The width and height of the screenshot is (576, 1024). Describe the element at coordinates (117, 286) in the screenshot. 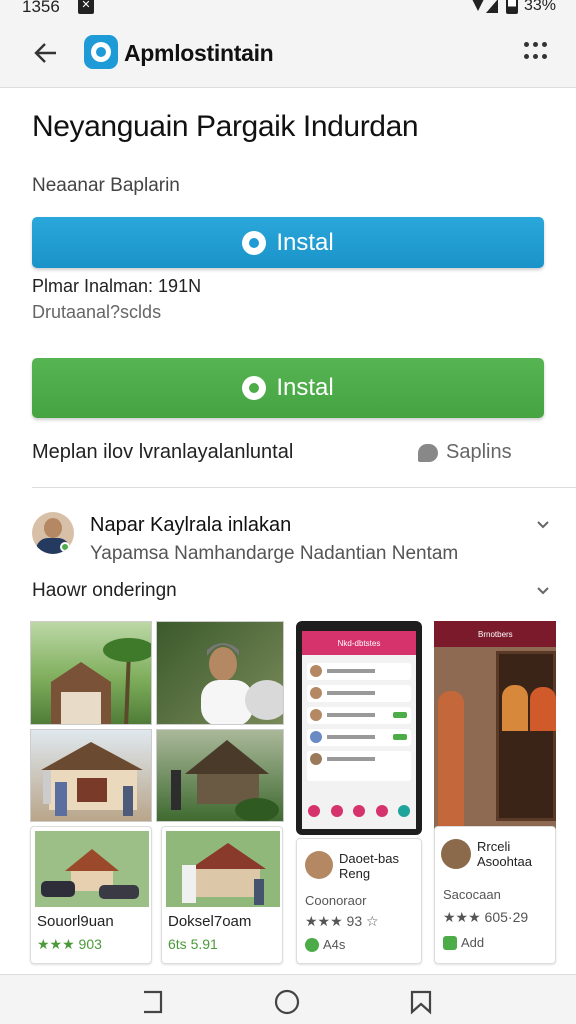

I see `meta-line-1: Plmar Inalman: 191N` at that location.